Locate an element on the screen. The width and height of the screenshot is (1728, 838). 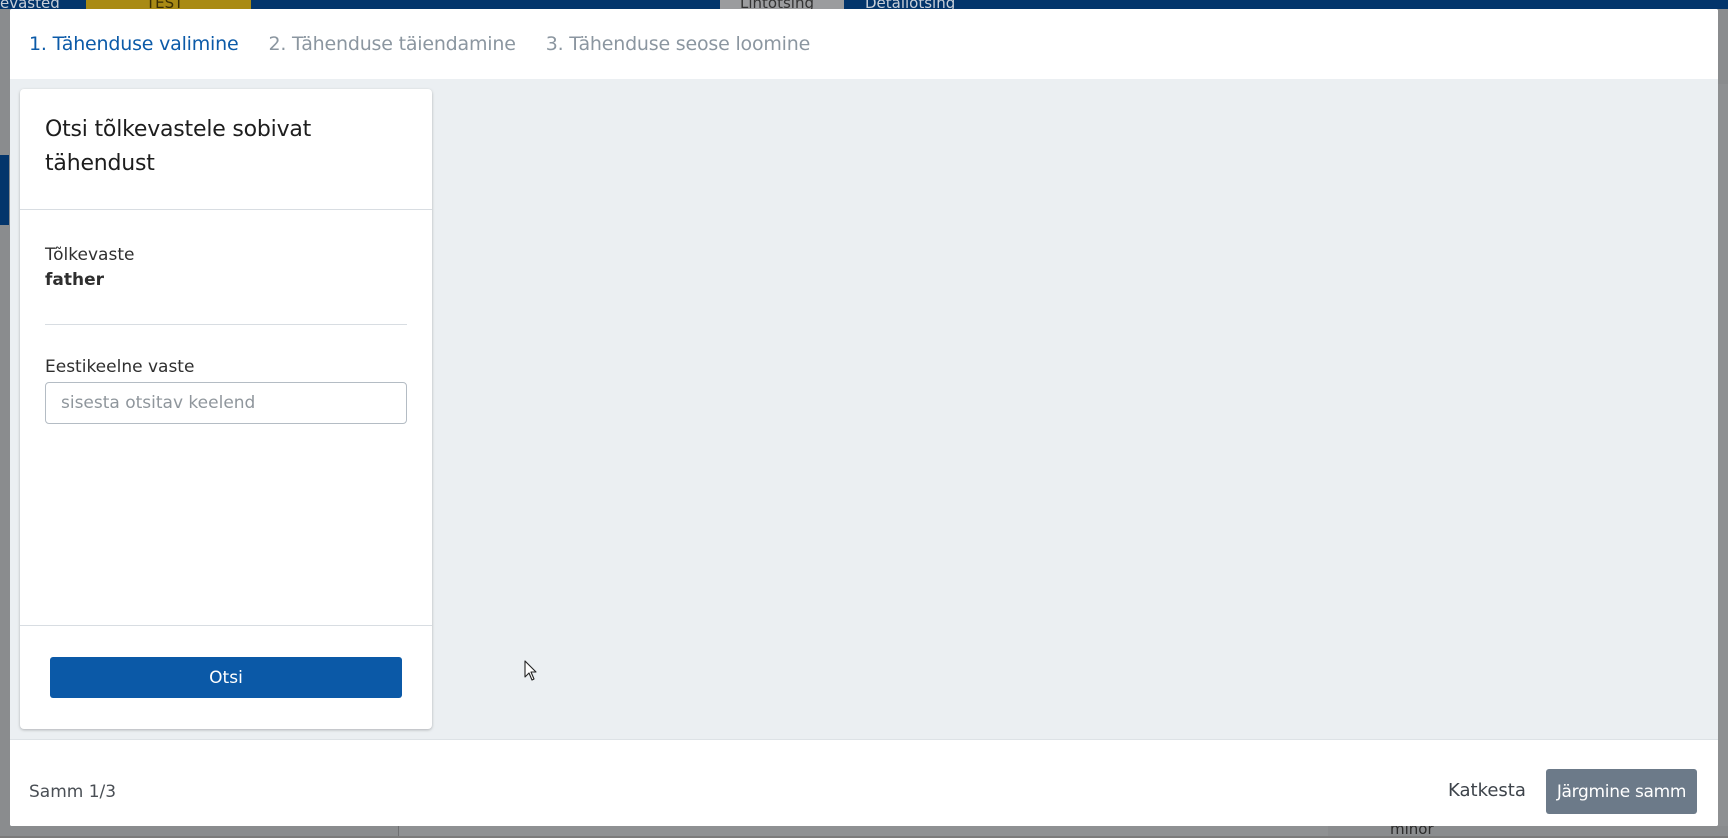
card-footer-divider is located at coordinates (226, 625).